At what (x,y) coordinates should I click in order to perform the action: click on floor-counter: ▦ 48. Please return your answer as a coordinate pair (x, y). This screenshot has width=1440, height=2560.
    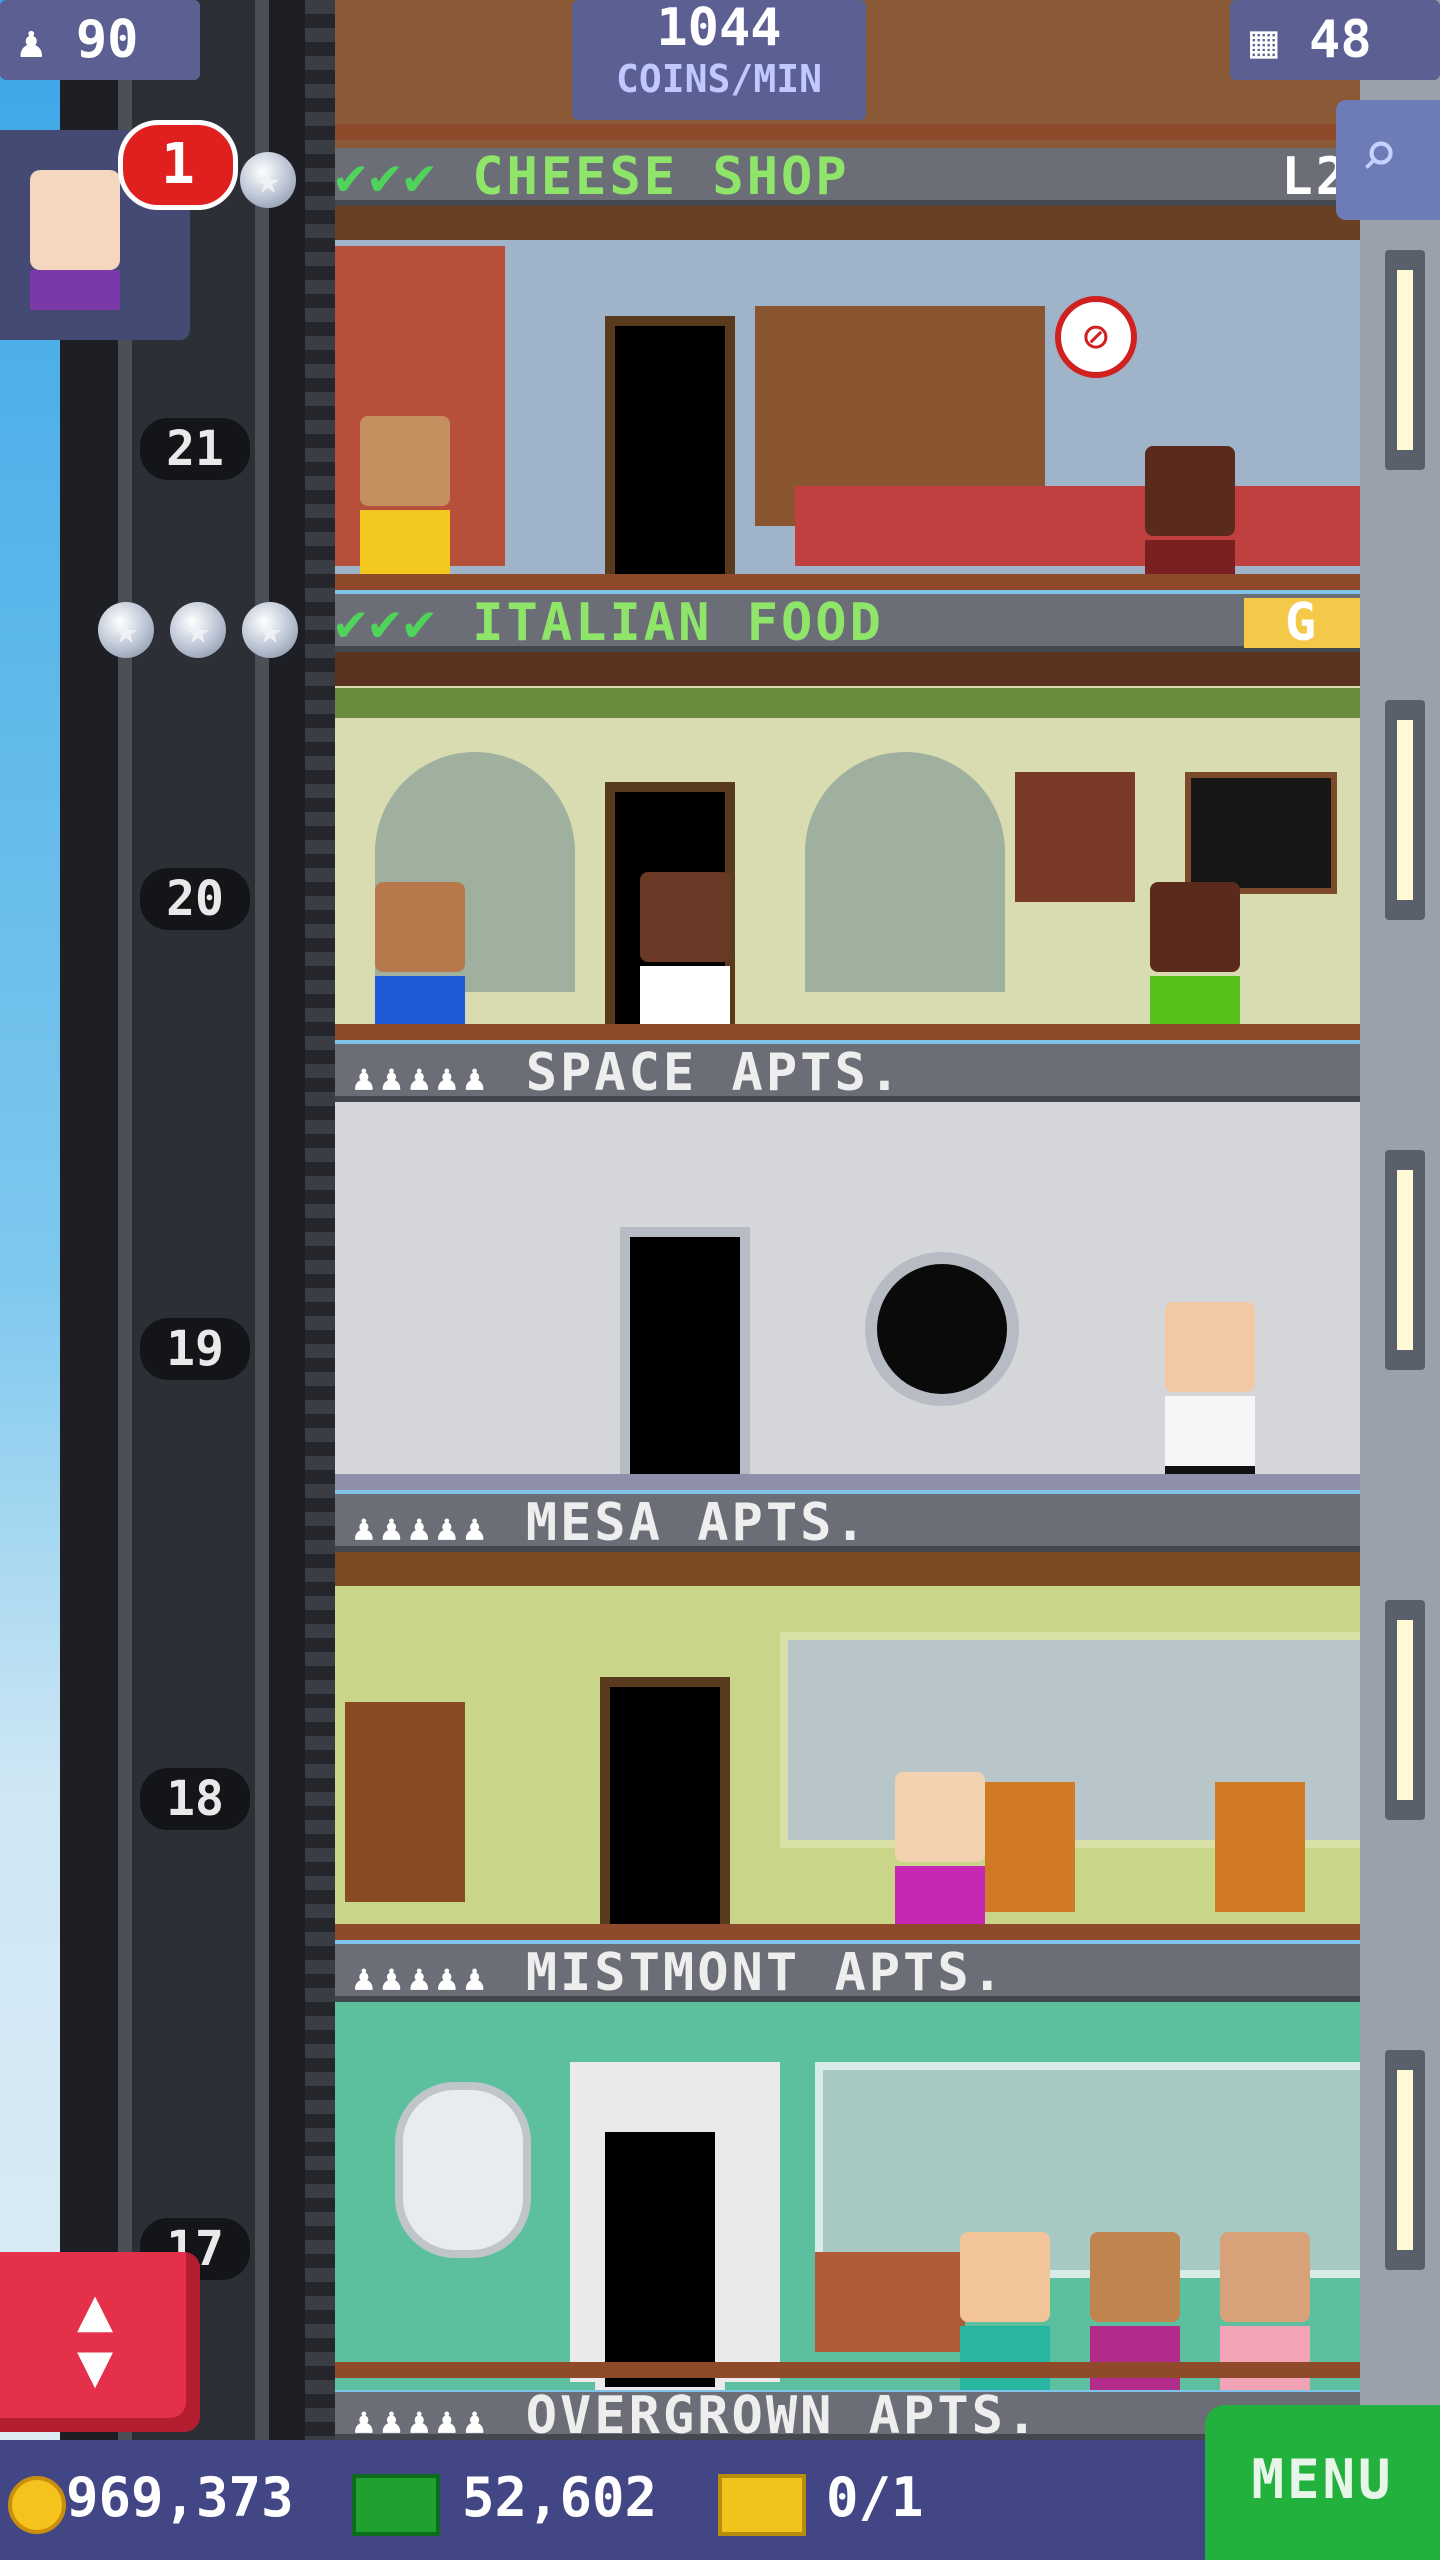
    Looking at the image, I should click on (1335, 40).